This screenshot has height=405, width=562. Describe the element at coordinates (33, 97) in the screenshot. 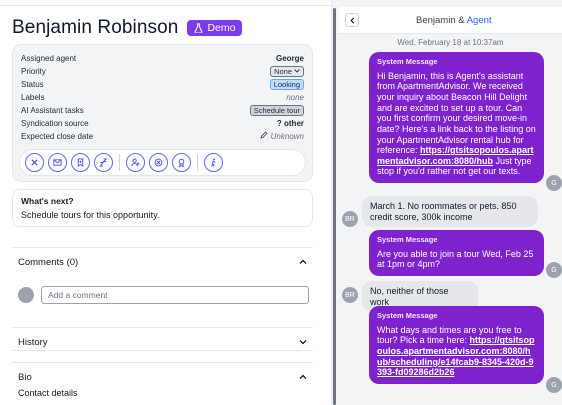

I see `detail-label: Labels` at that location.